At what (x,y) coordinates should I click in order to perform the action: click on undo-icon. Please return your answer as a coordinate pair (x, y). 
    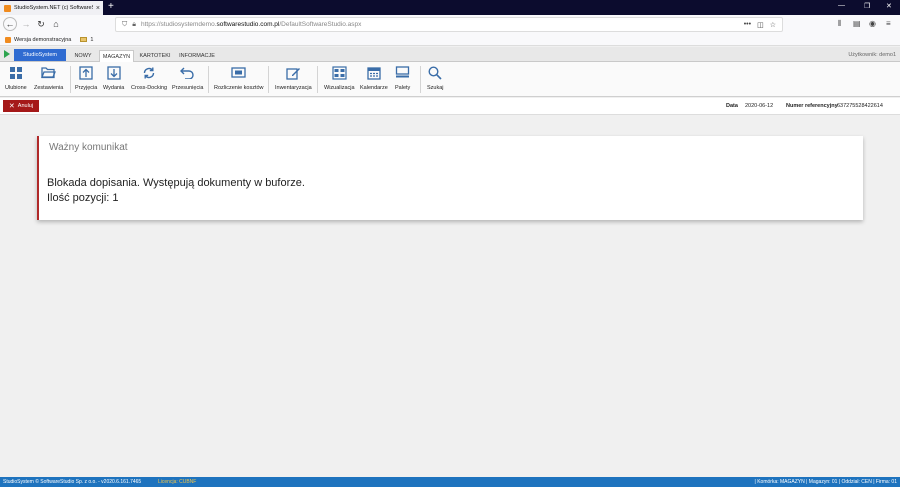
    Looking at the image, I should click on (187, 72).